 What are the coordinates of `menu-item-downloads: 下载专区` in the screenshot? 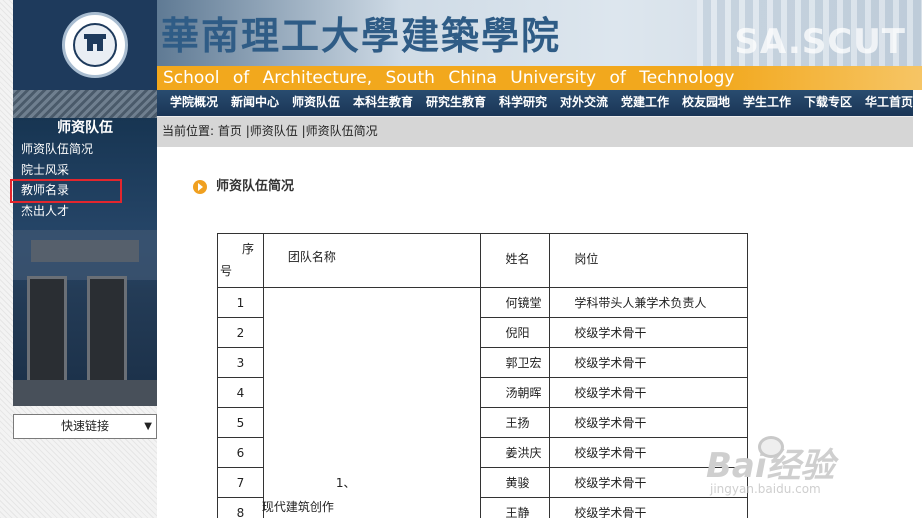 It's located at (828, 103).